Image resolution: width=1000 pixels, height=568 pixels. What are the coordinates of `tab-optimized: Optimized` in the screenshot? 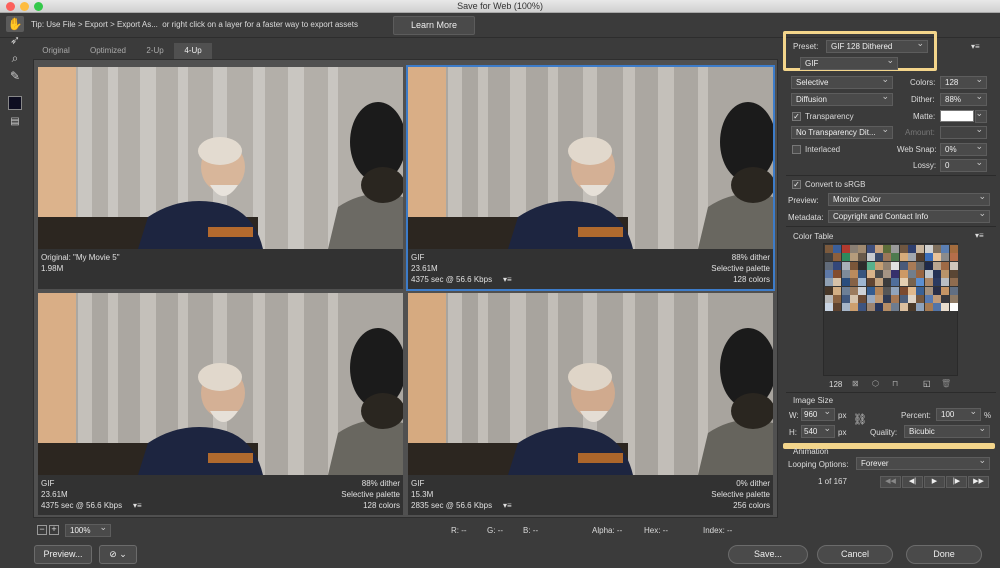 It's located at (108, 51).